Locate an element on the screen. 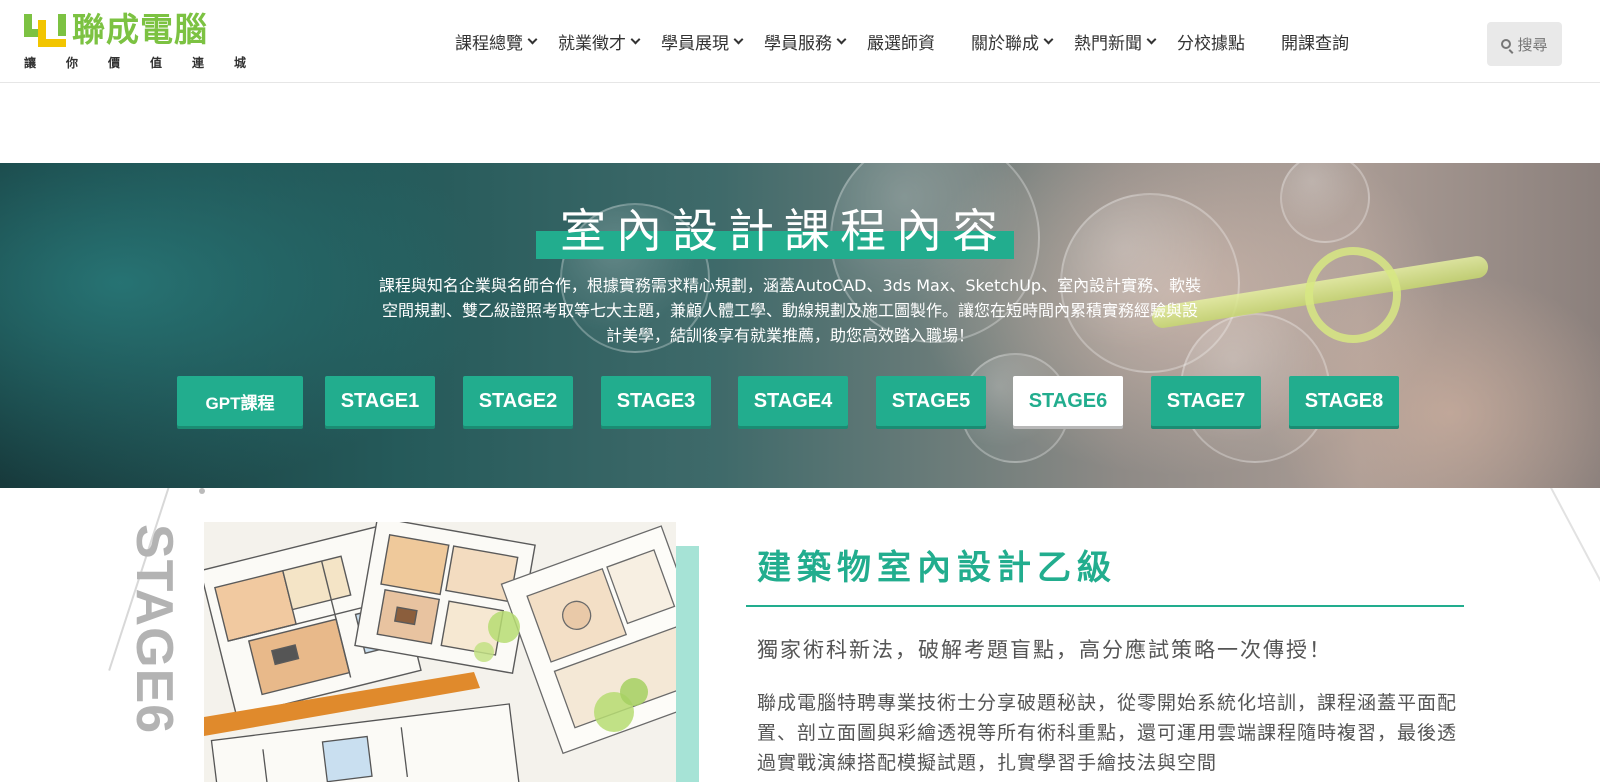 This screenshot has height=782, width=1600. main-nav: 課程總覽 就業徵才 學員展現 學員服務 嚴選師資 關於聯成 熱門新聞 分校據點 is located at coordinates (920, 41).